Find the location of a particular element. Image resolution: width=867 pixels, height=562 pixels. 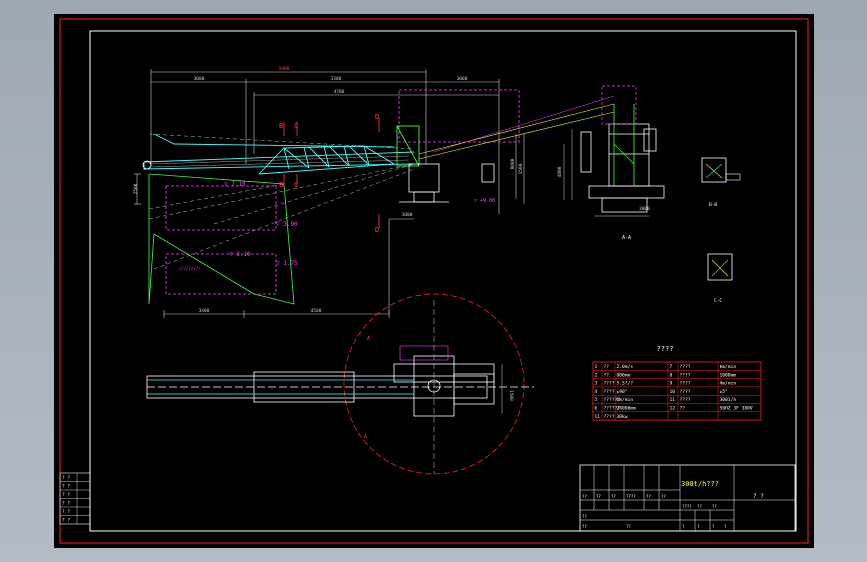

side-view-swing-lines is located at coordinates (281, 201).